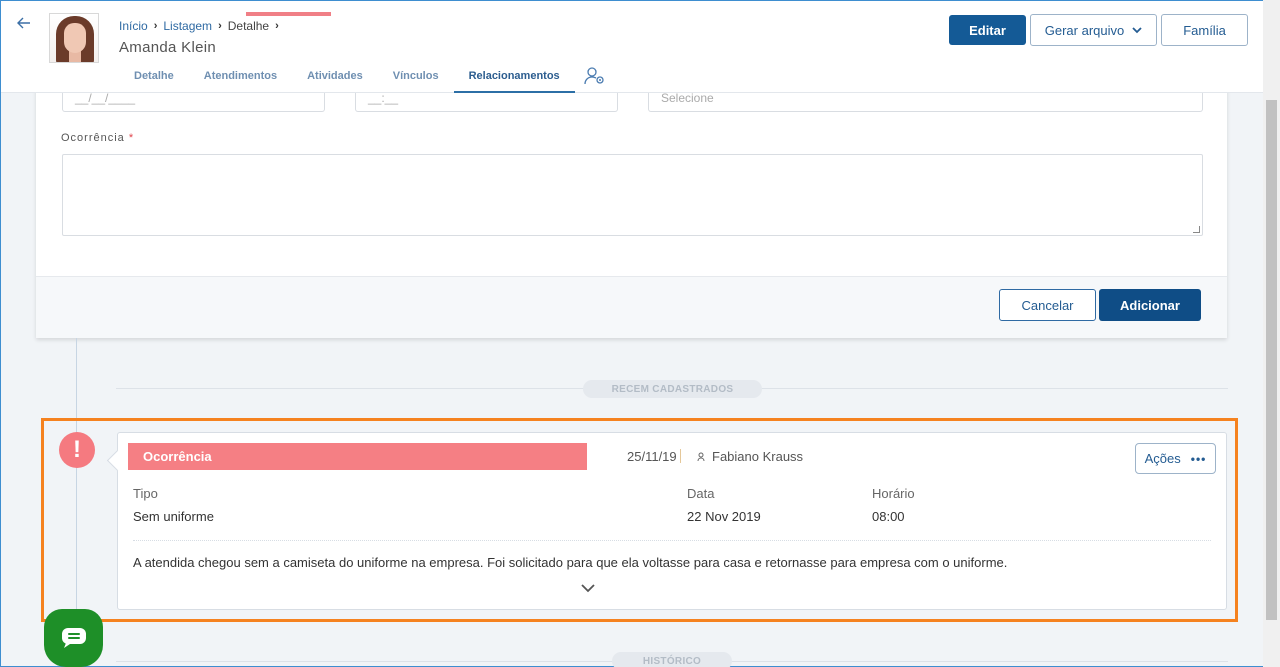 Image resolution: width=1280 pixels, height=667 pixels. Describe the element at coordinates (893, 493) in the screenshot. I see `horario-label: Horário` at that location.